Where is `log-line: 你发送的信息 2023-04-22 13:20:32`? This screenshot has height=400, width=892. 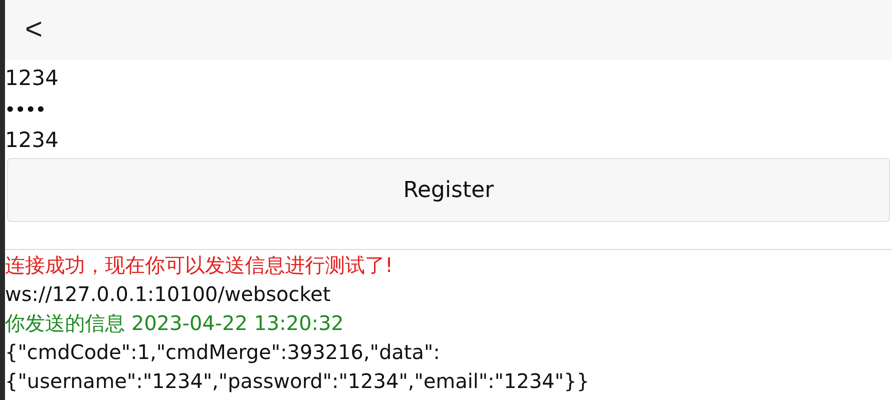 log-line: 你发送的信息 2023-04-22 13:20:32 is located at coordinates (175, 323).